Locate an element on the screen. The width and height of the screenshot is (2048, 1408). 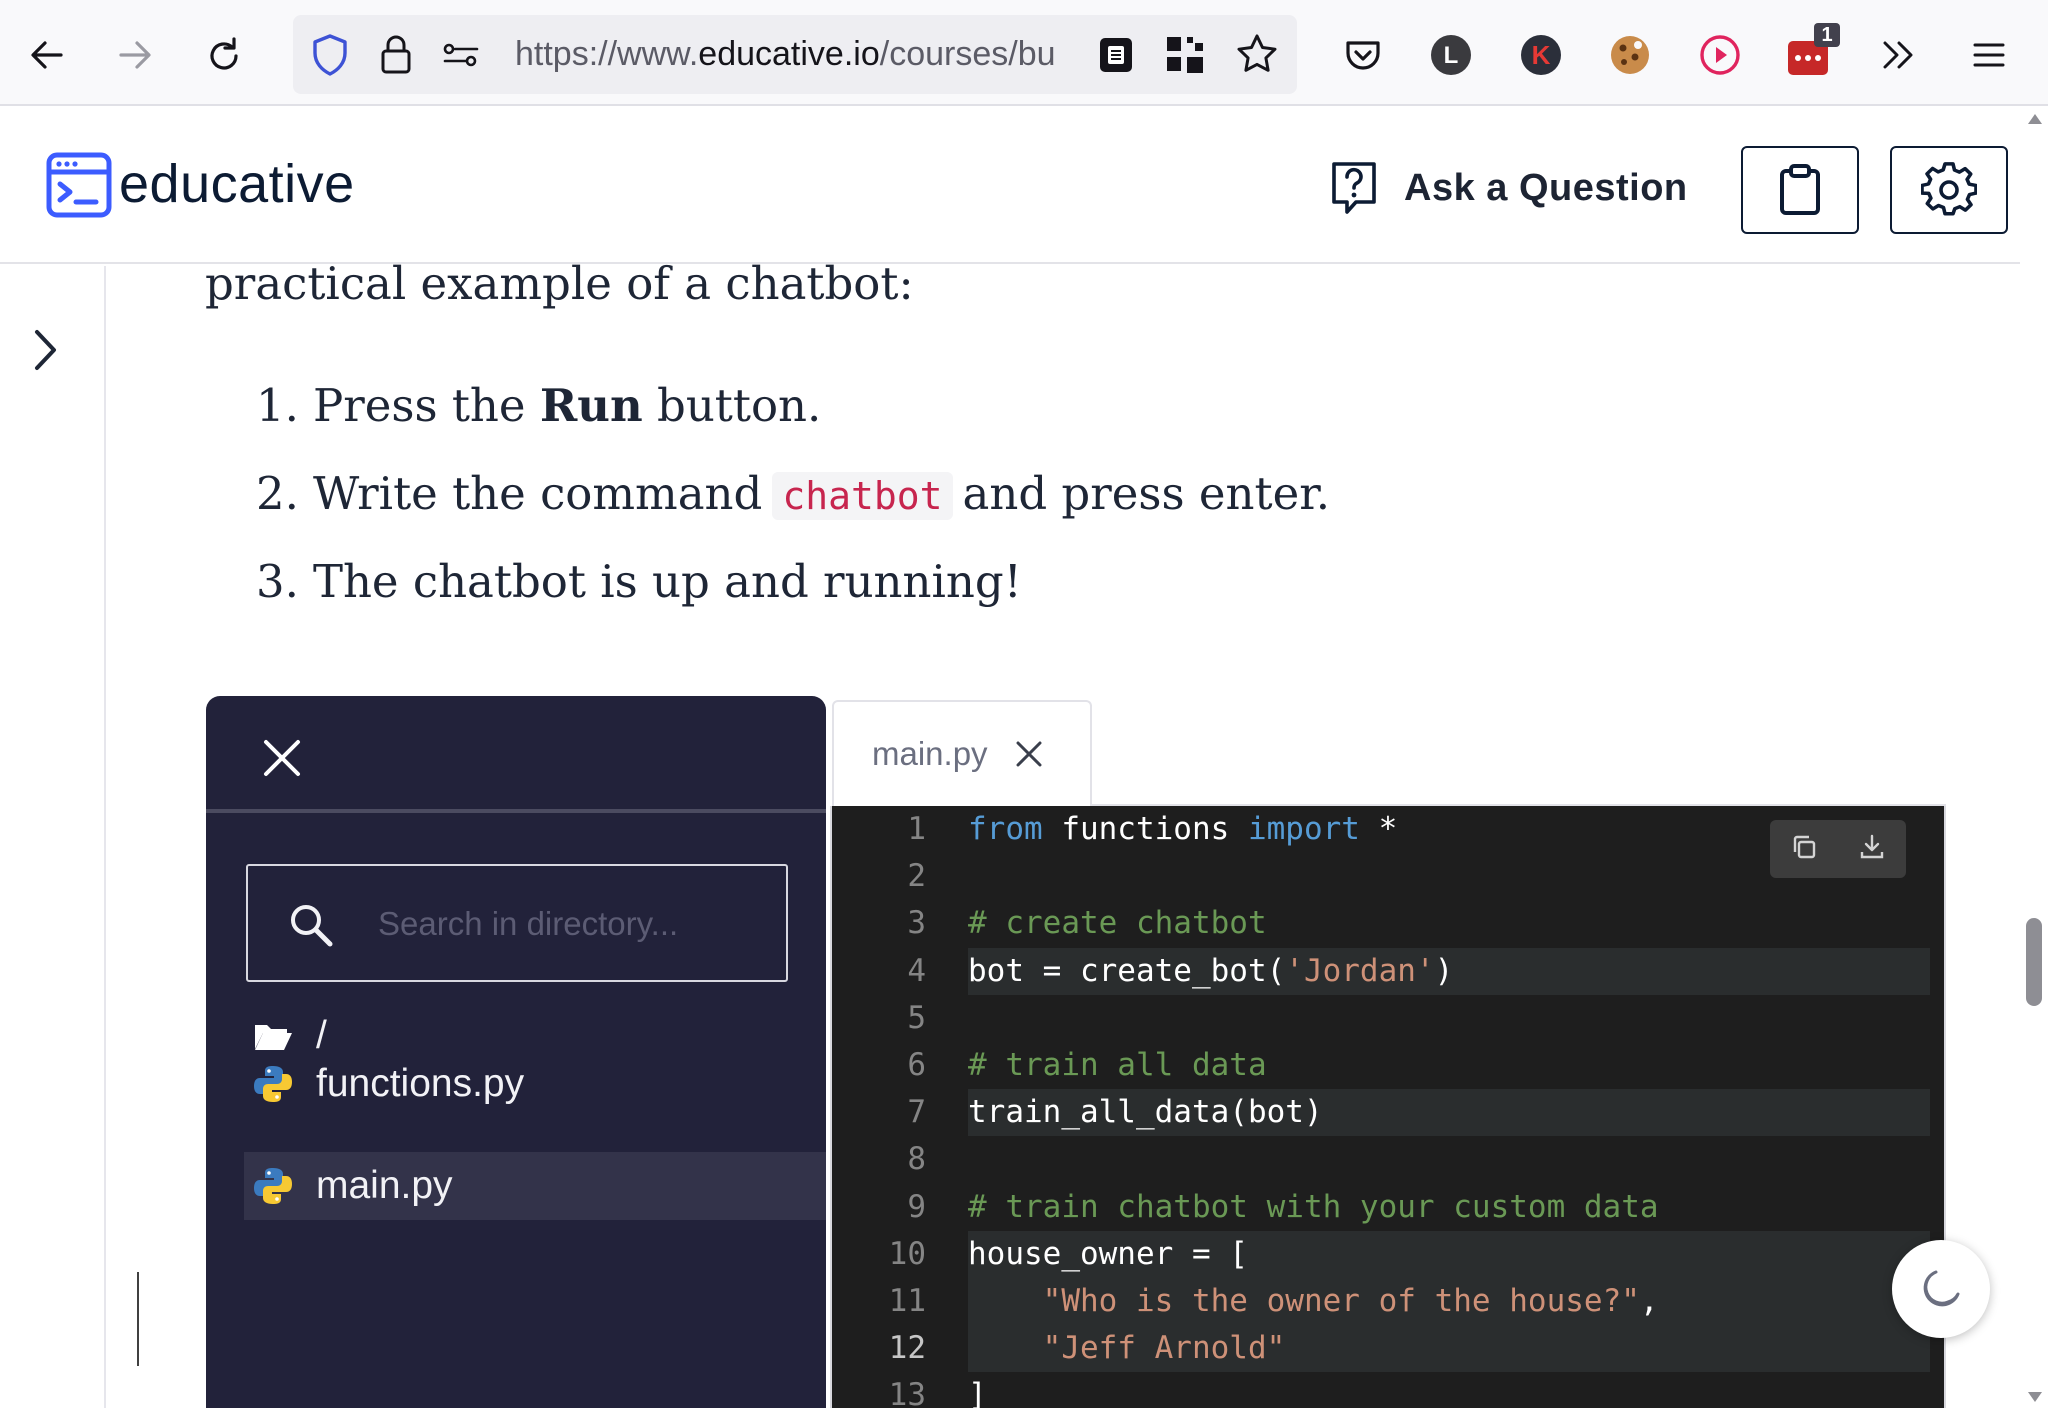
code-line: 7 train_all_data(bot) is located at coordinates (1388, 1113).